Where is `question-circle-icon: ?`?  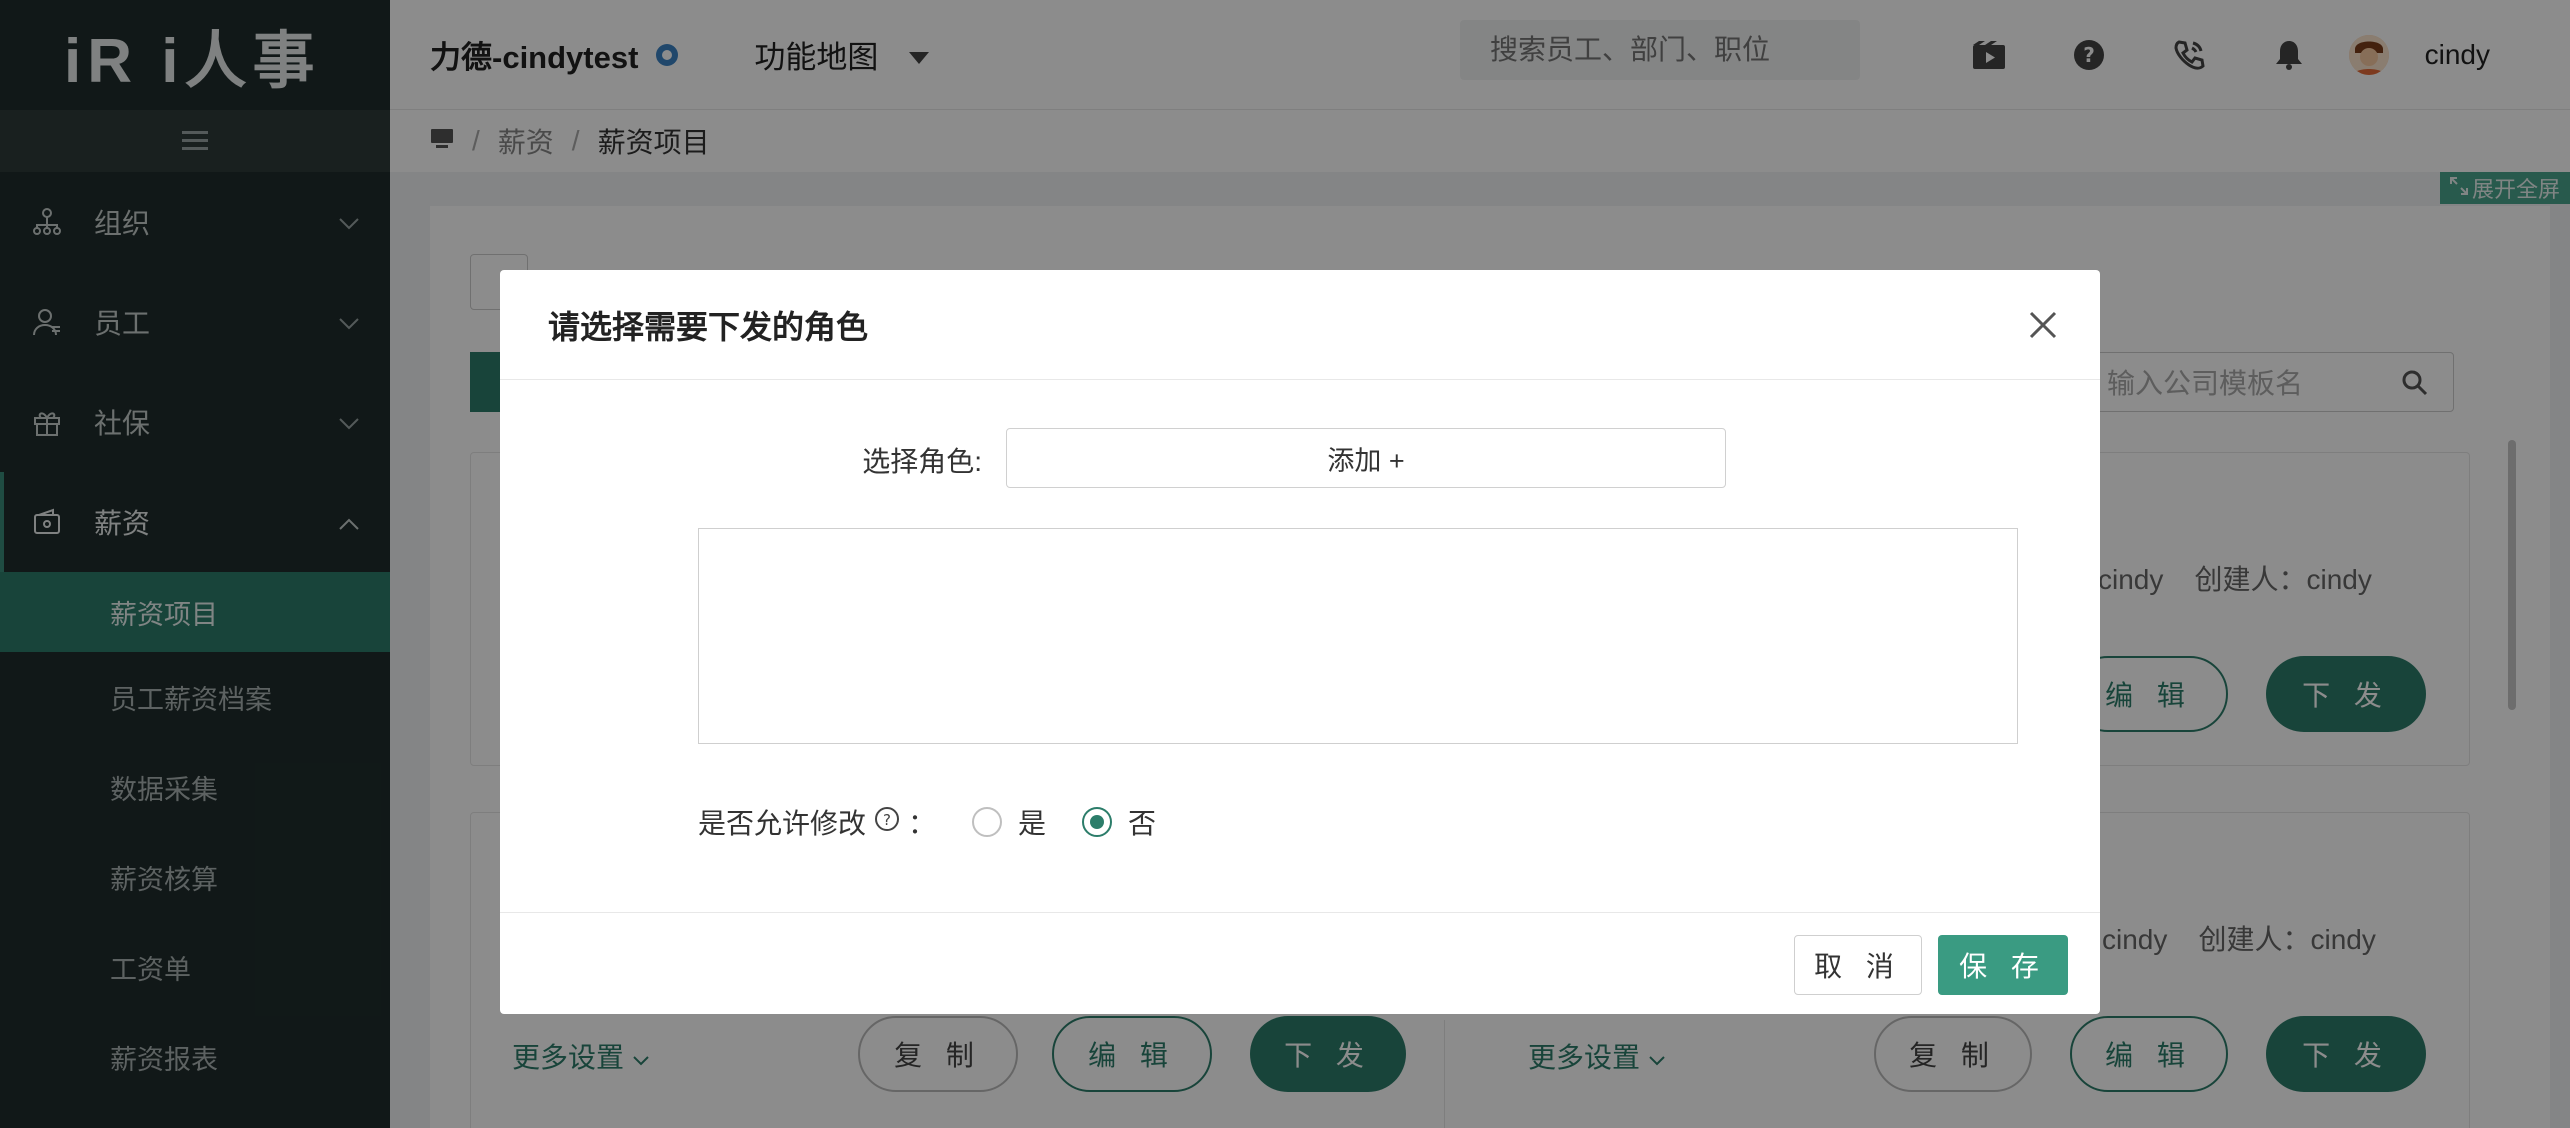
question-circle-icon: ? is located at coordinates (887, 822).